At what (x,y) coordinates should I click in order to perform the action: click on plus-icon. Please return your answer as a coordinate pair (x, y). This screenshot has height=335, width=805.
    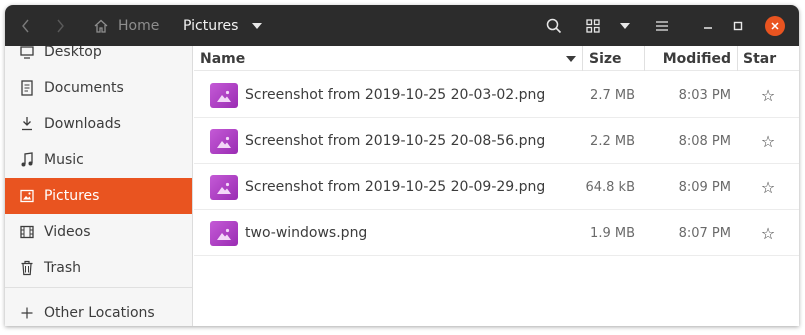
    Looking at the image, I should click on (27, 313).